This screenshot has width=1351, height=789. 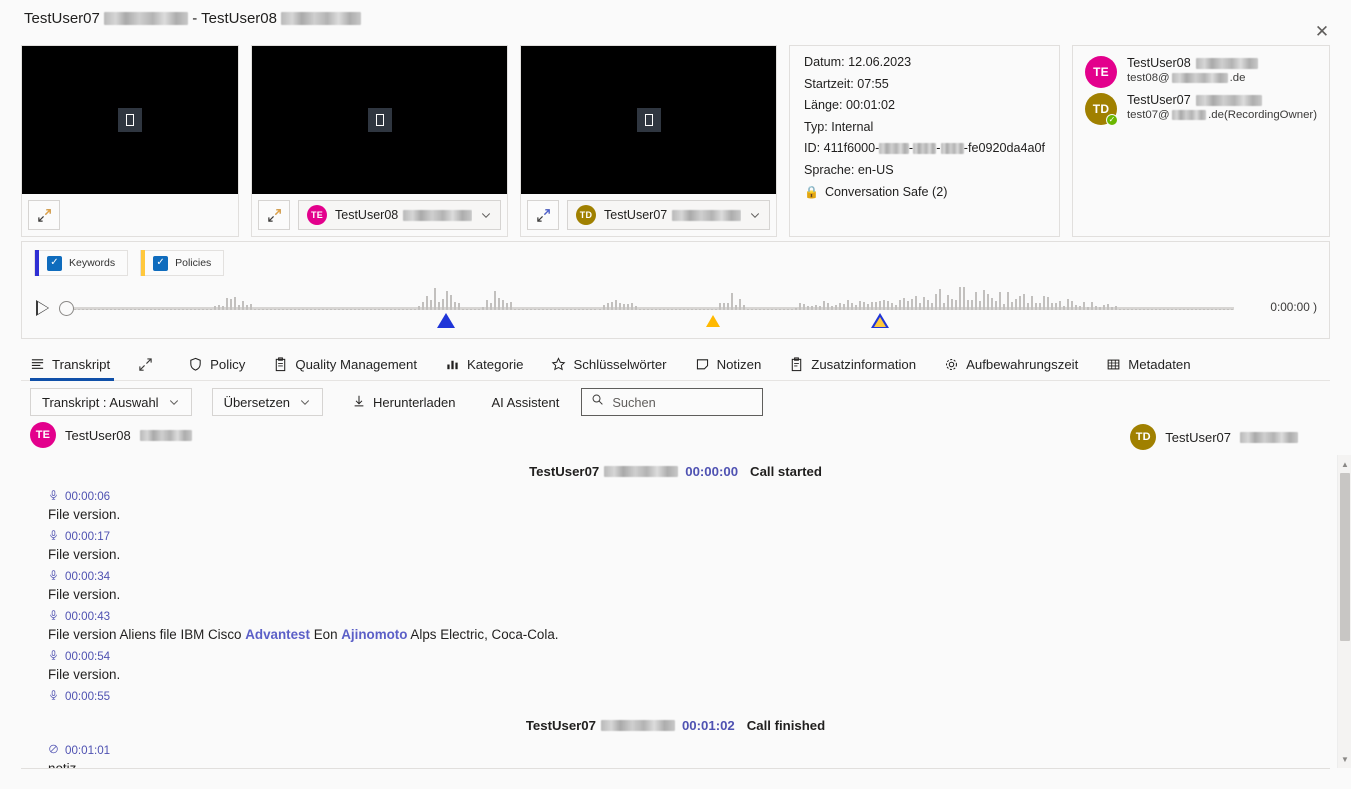 What do you see at coordinates (54, 263) in the screenshot?
I see `keywords-checkbox: ✓` at bounding box center [54, 263].